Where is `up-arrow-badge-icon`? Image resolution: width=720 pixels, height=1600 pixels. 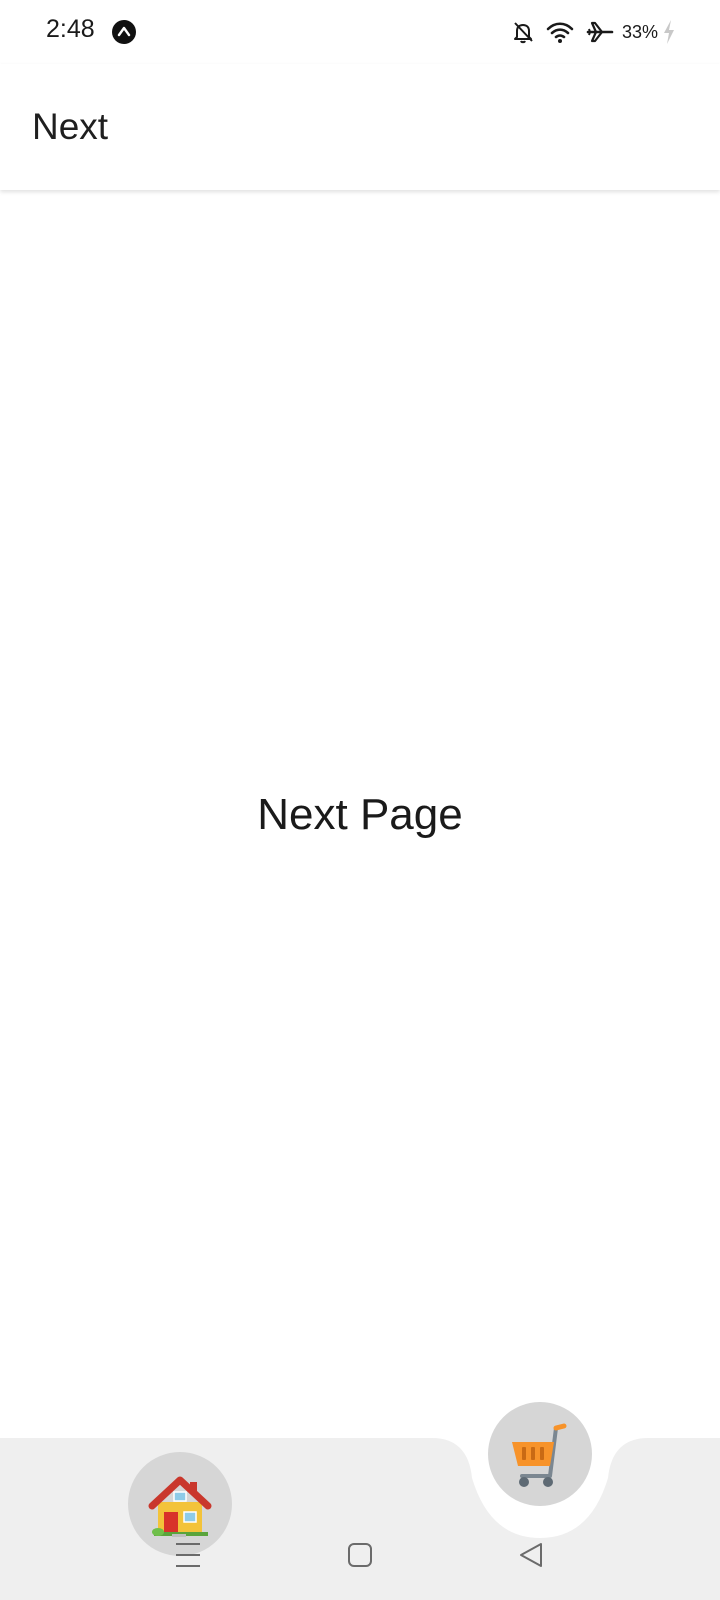 up-arrow-badge-icon is located at coordinates (124, 32).